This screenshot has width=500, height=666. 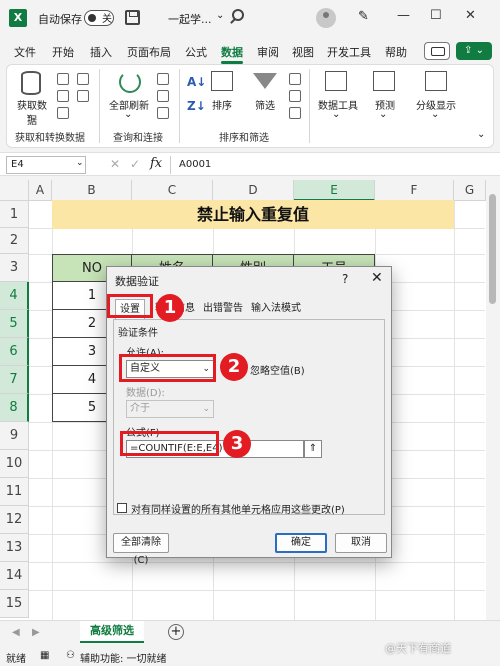 What do you see at coordinates (63, 52) in the screenshot?
I see `tab-home: 开始` at bounding box center [63, 52].